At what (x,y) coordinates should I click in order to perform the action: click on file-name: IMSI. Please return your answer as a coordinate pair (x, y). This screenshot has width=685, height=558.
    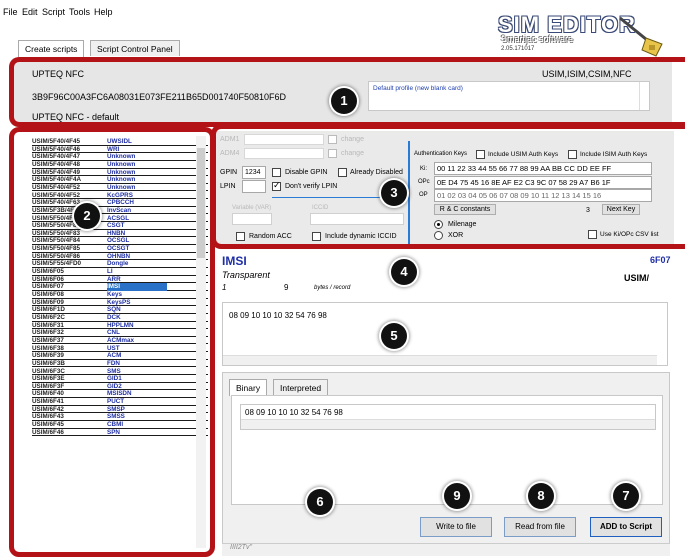
    Looking at the image, I should click on (234, 261).